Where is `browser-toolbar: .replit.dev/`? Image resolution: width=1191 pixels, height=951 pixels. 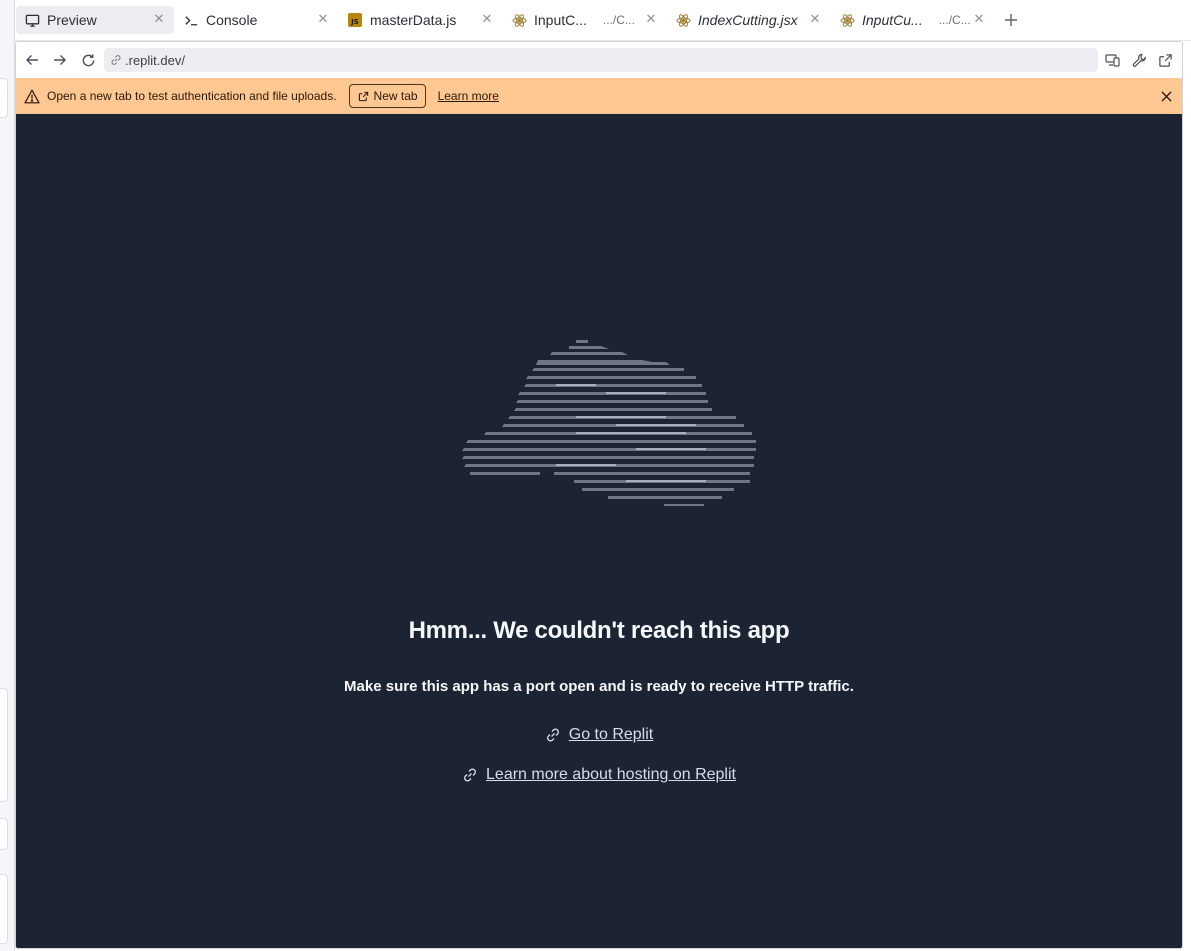
browser-toolbar: .replit.dev/ is located at coordinates (599, 60).